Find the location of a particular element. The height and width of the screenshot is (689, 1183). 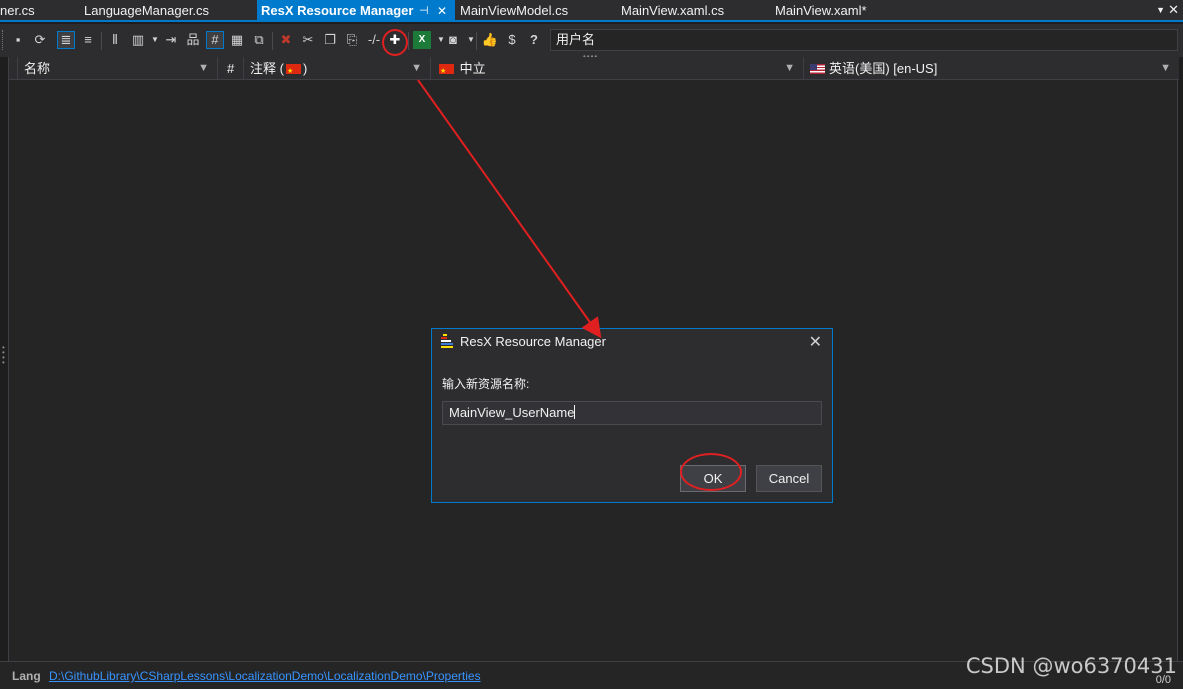

annotation-arrow is located at coordinates (509, 209).